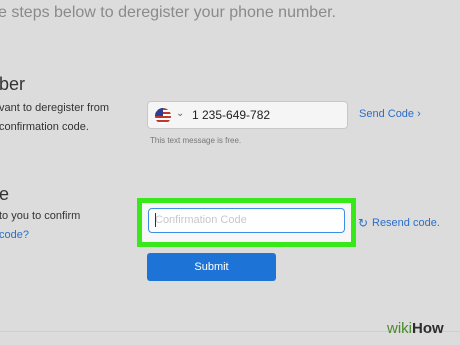  I want to click on submit-button: Submit, so click(211, 267).